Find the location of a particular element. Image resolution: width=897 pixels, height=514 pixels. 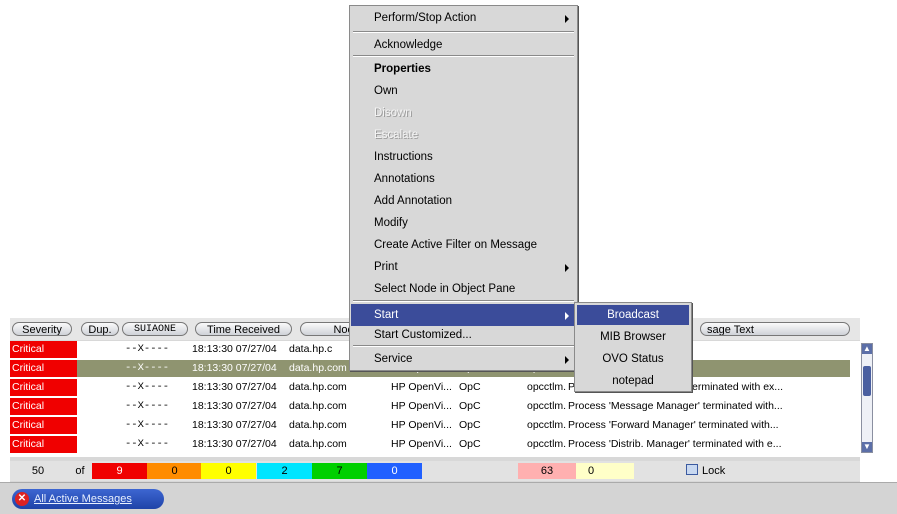

menu-item-perform-stop-action: Perform/Stop Action is located at coordinates (463, 18).